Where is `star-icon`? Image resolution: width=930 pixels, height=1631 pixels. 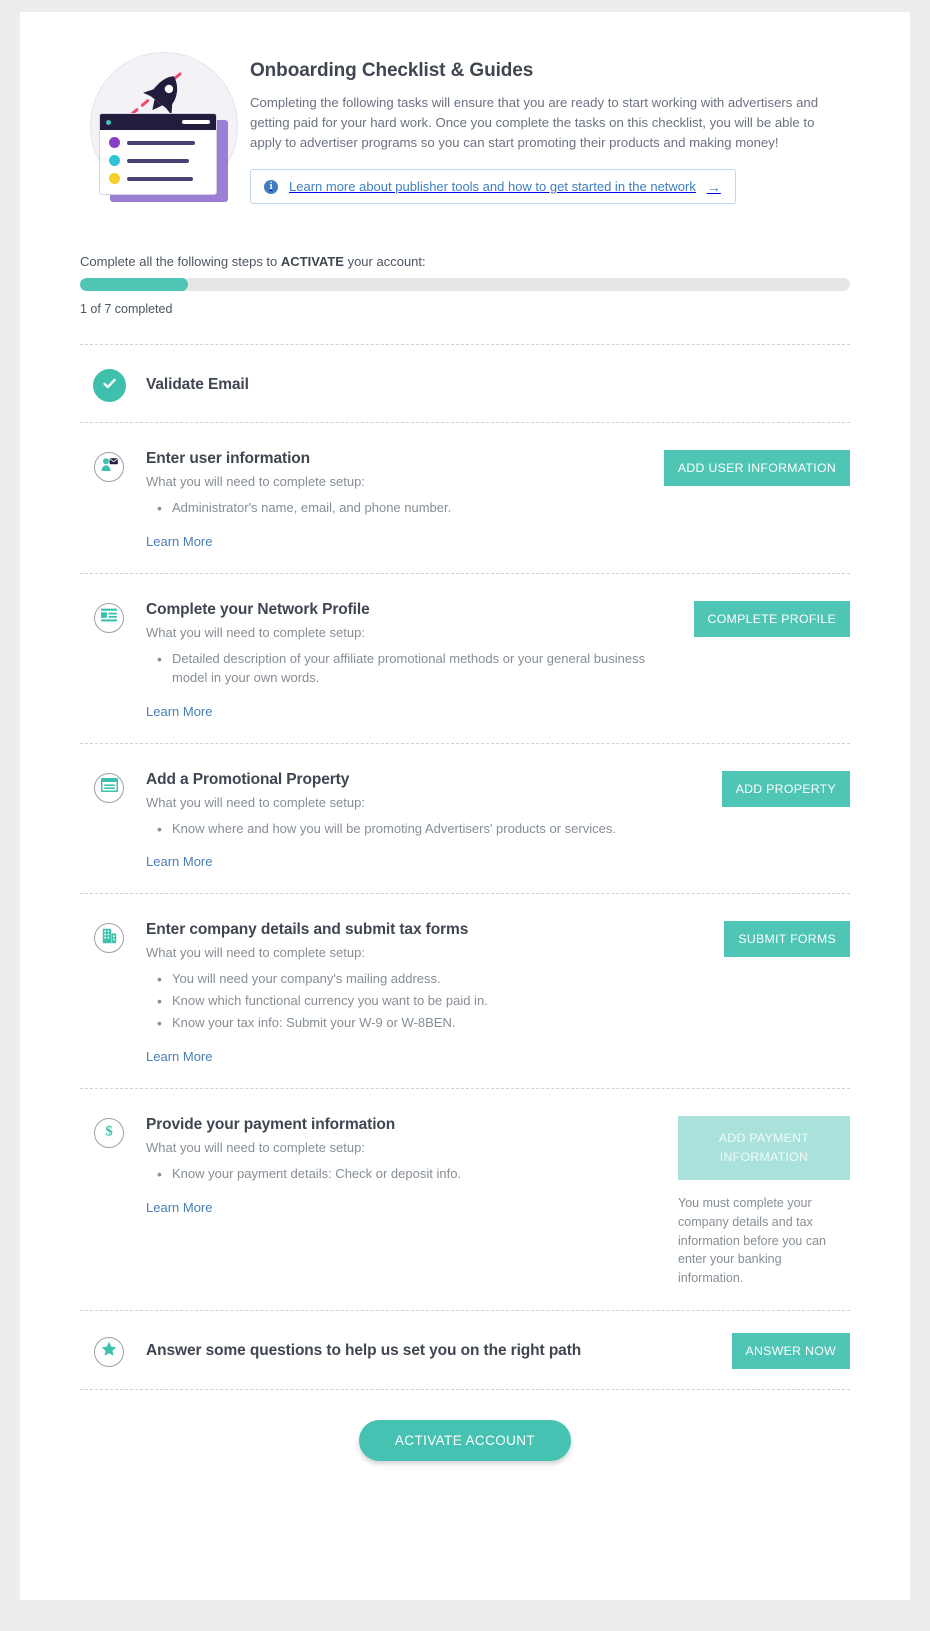
star-icon is located at coordinates (109, 1351).